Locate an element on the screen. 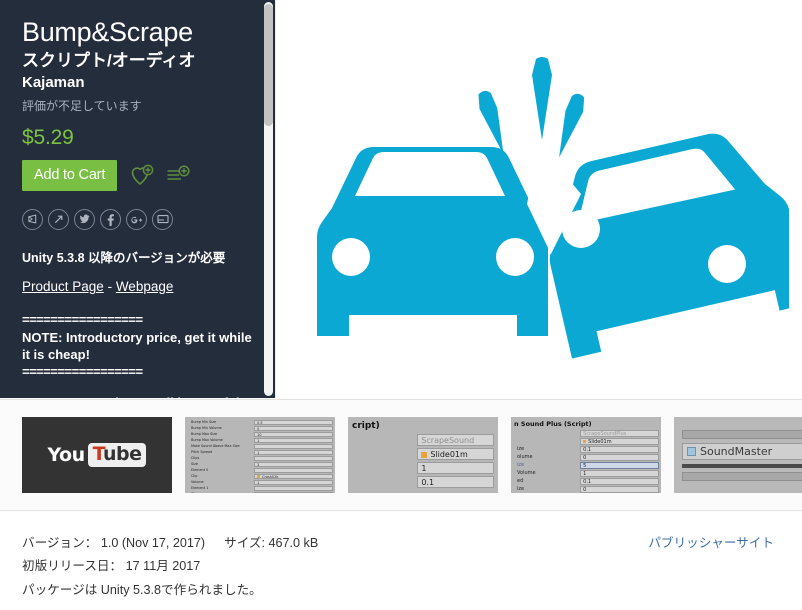 This screenshot has width=802, height=610. package-description-body: Bump&Scrape is a small but useful is located at coordinates (138, 396).